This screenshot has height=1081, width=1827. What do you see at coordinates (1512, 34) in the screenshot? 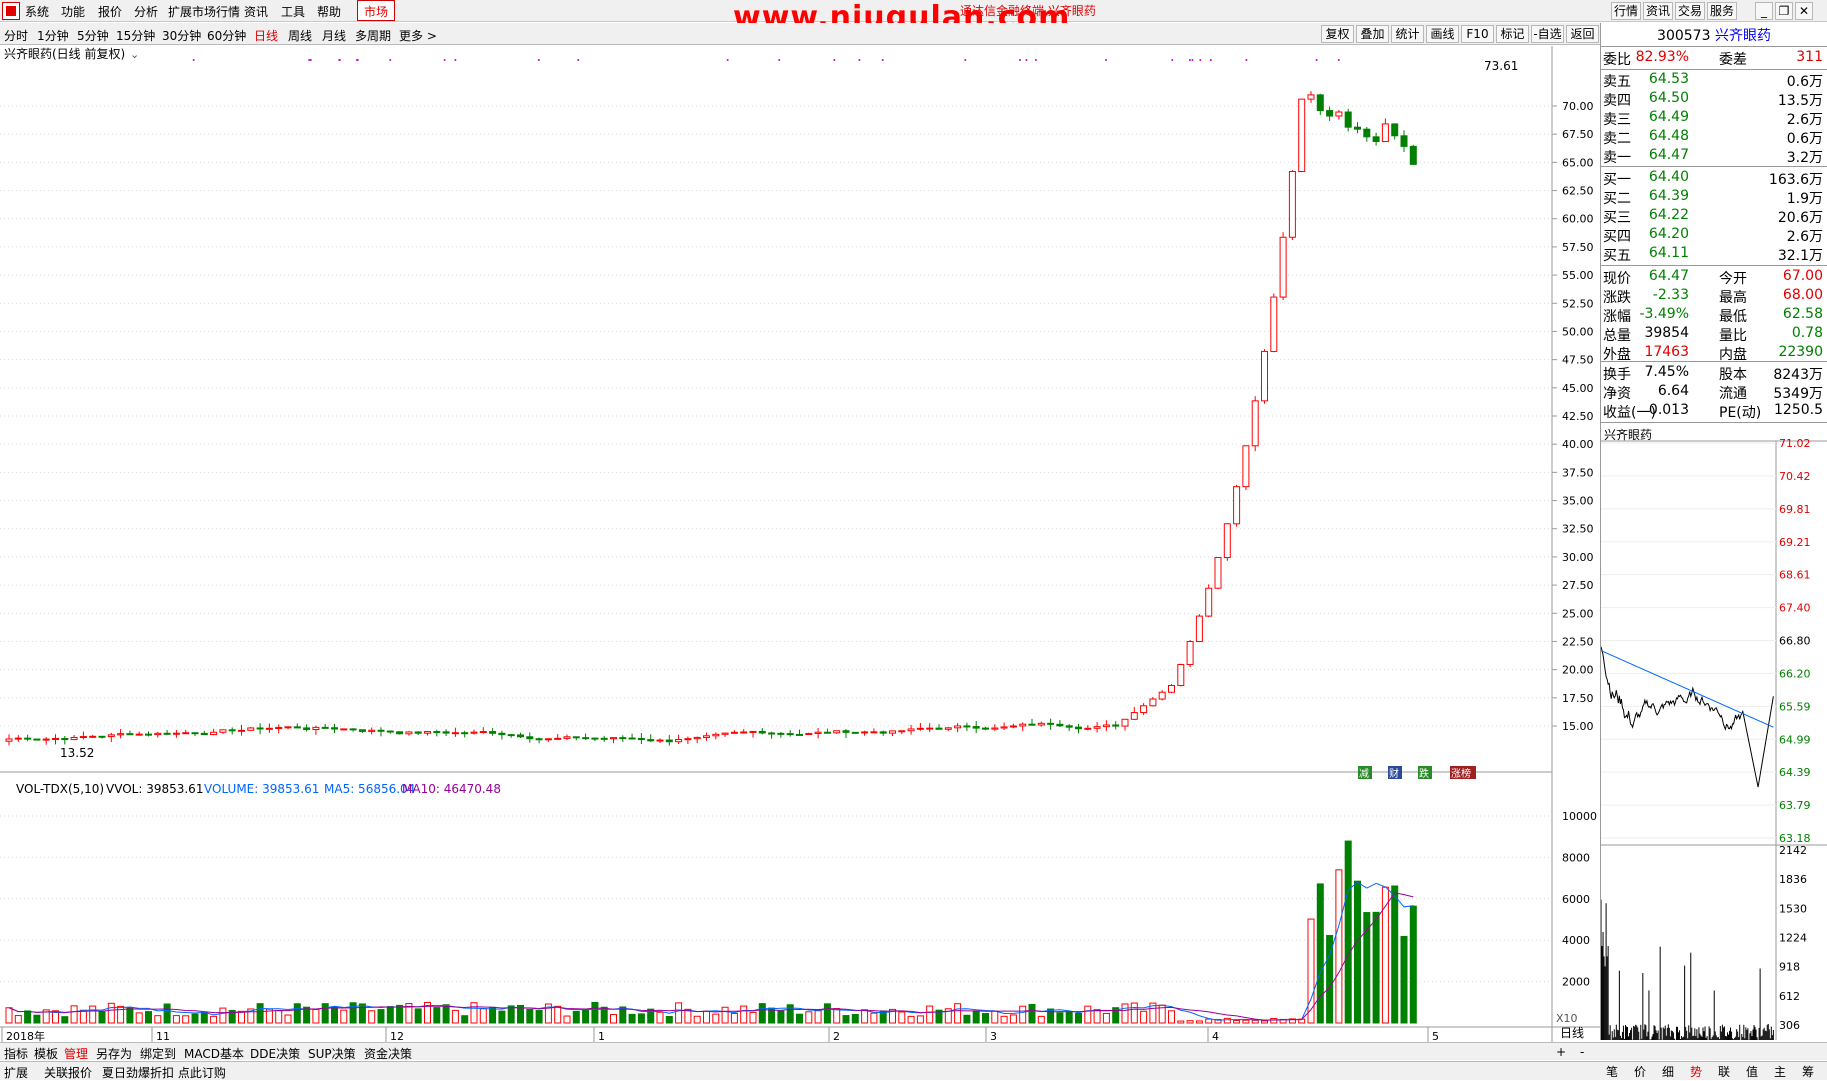
I see `tool-biaoji: 标记` at bounding box center [1512, 34].